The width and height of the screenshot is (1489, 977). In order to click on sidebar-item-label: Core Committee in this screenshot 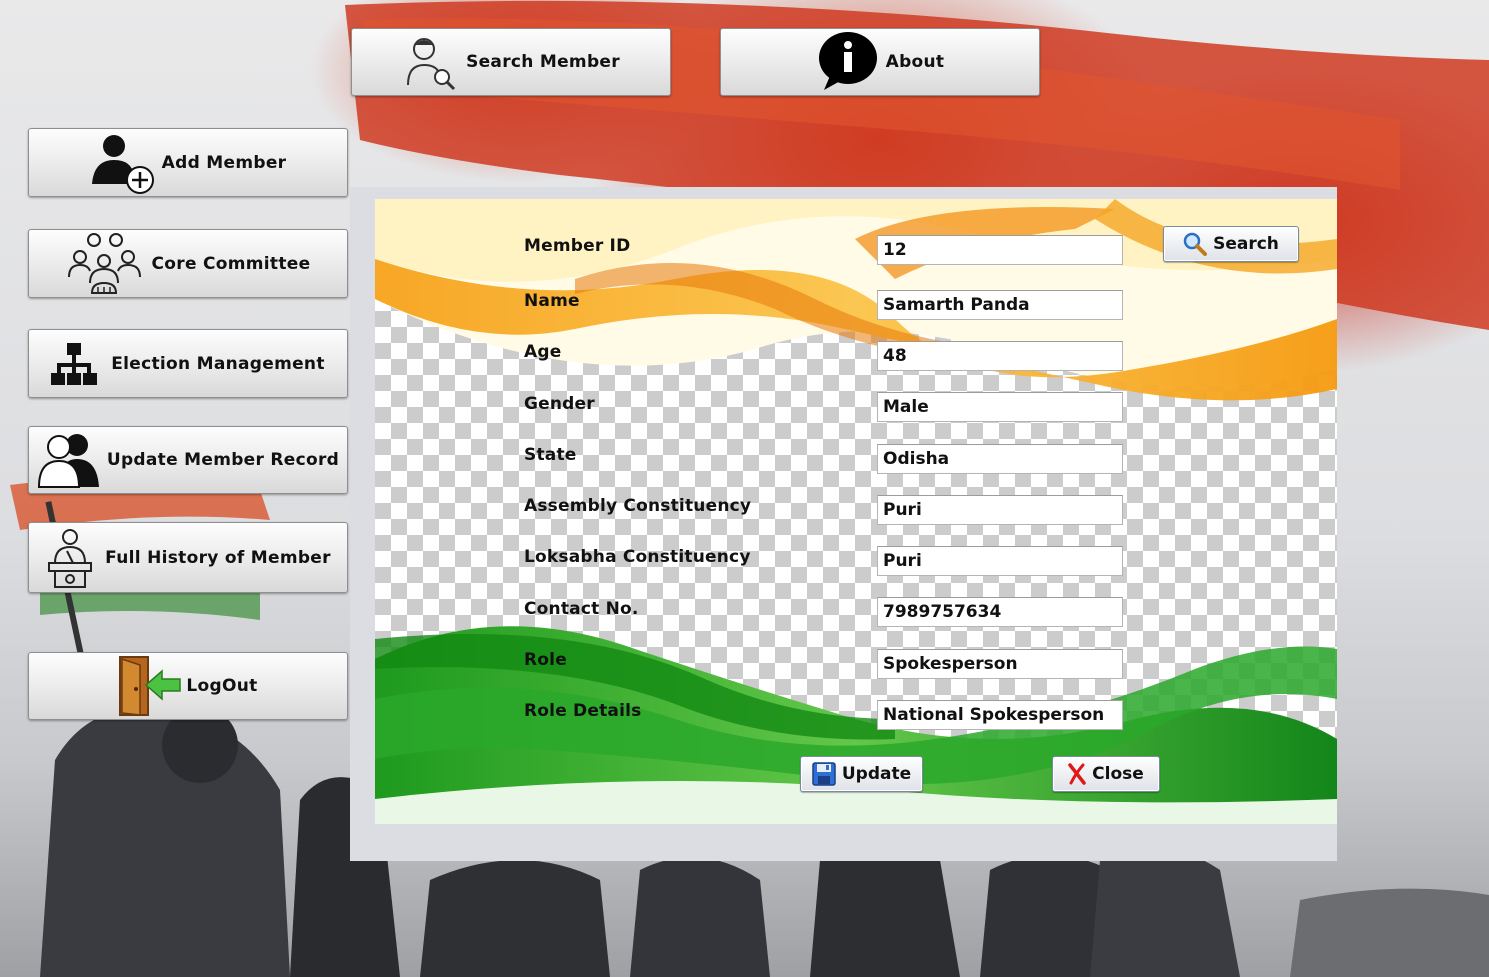, I will do `click(231, 263)`.